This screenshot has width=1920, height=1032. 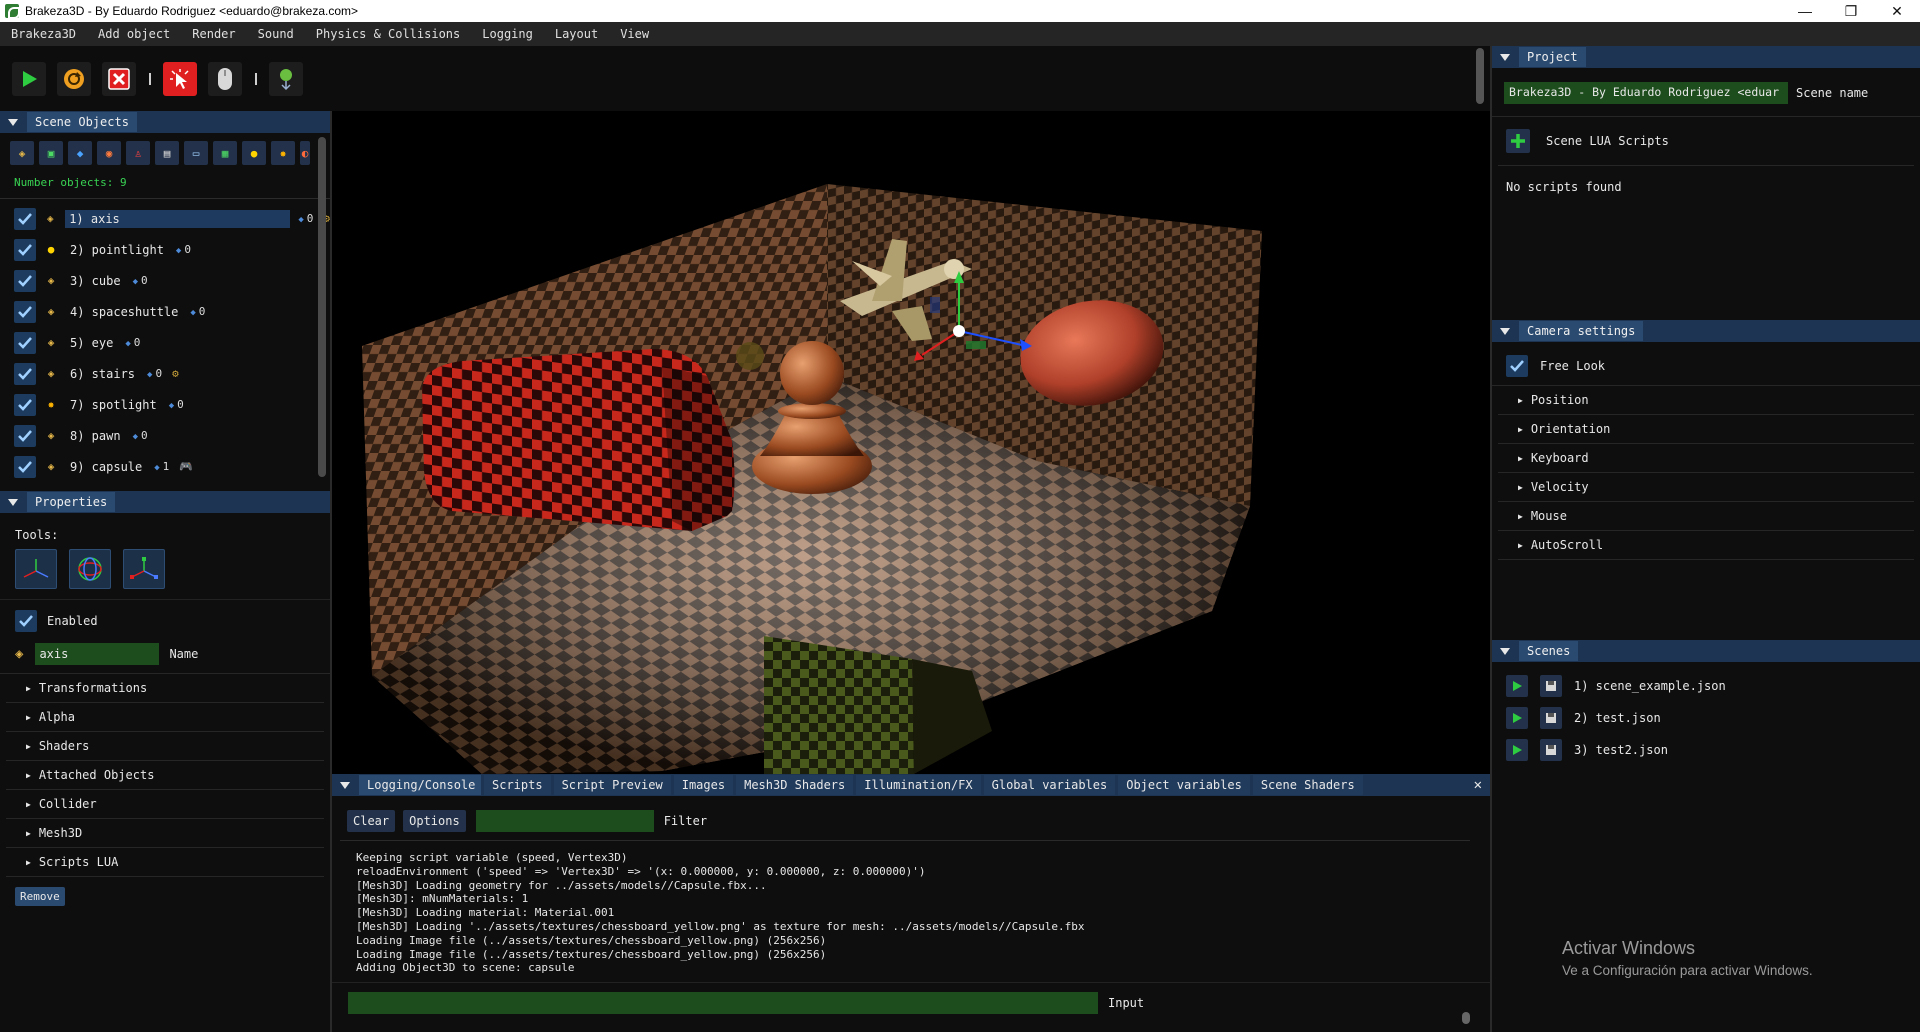 What do you see at coordinates (97, 654) in the screenshot?
I see `name-input` at bounding box center [97, 654].